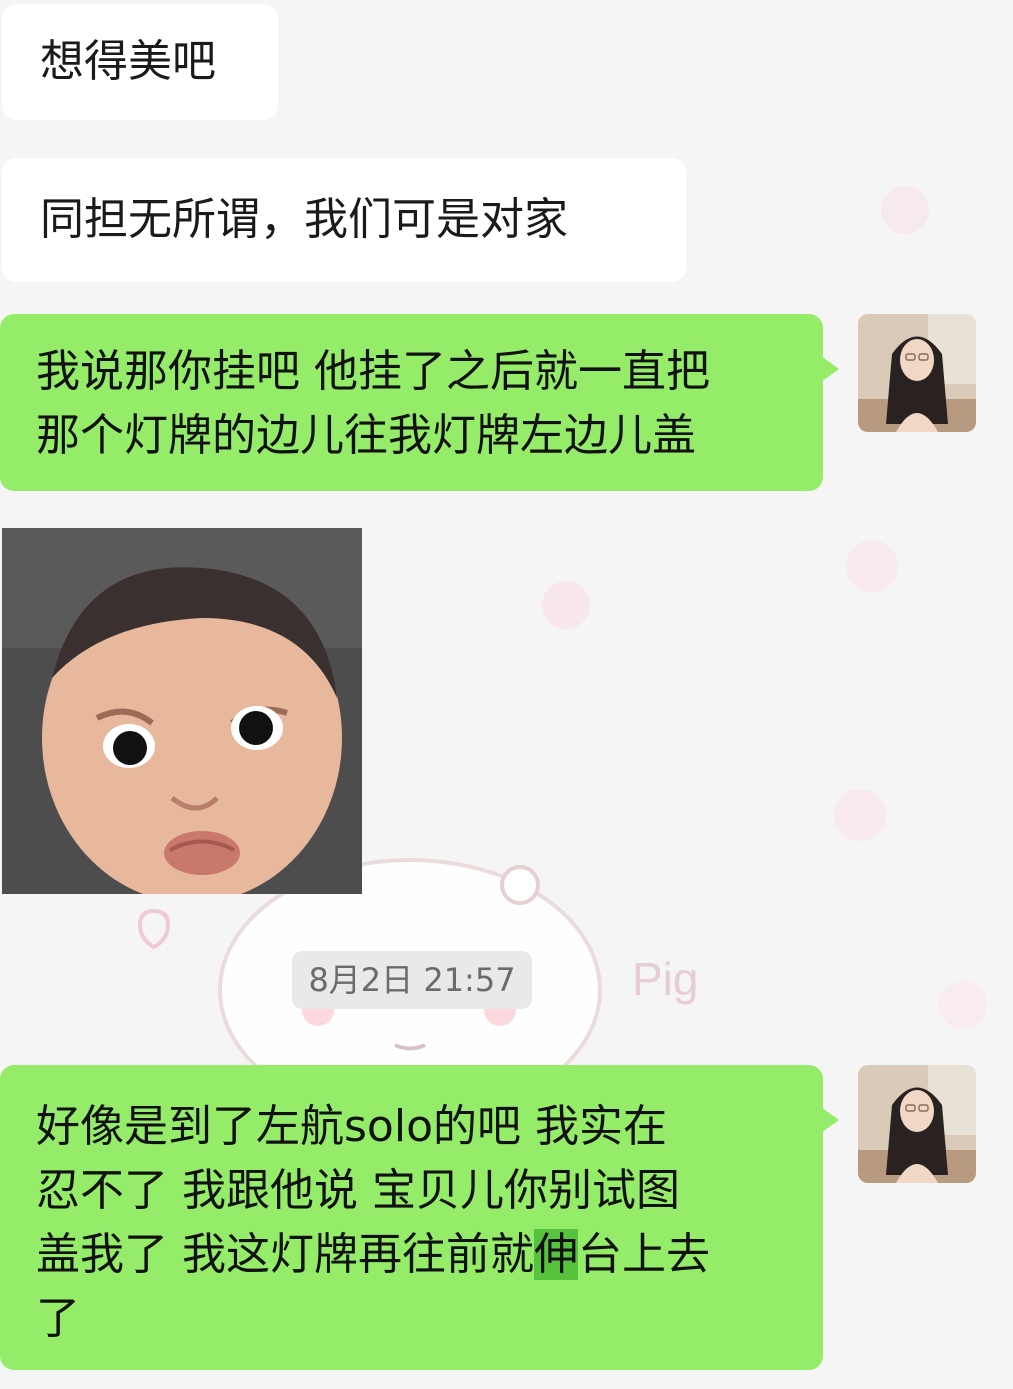 This screenshot has height=1389, width=1013. I want to click on message-timestamp: 8月2日 21:57, so click(412, 980).